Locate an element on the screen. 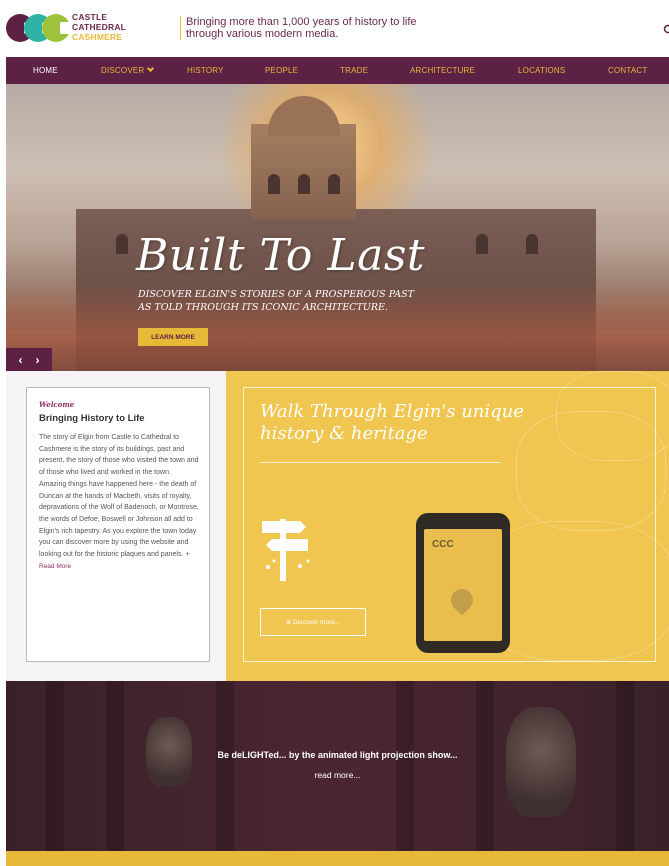 The image size is (669, 866). signpost-icon is located at coordinates (286, 550).